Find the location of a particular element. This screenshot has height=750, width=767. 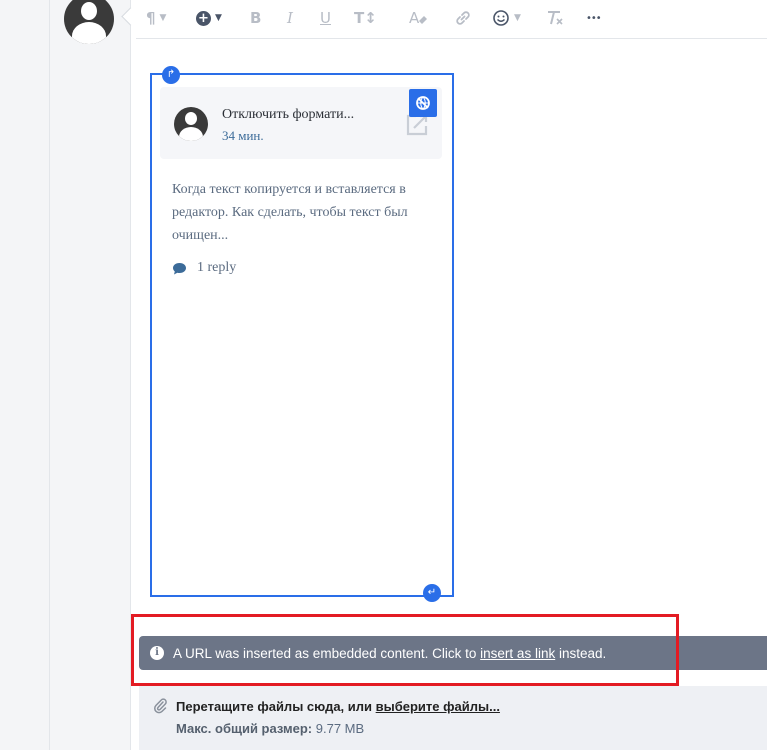

gutter-divider is located at coordinates (49, 375).